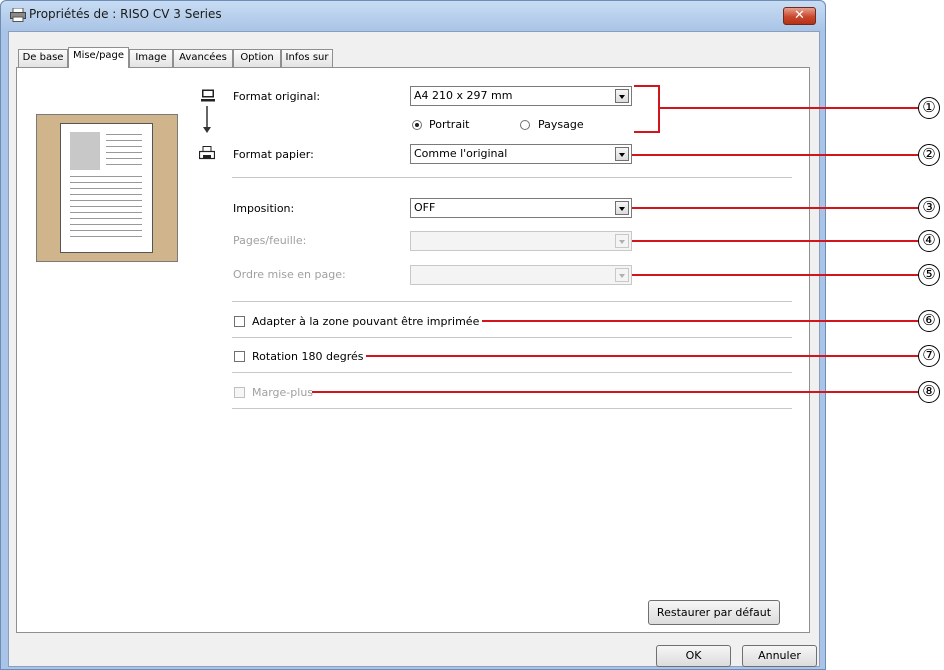  What do you see at coordinates (273, 154) in the screenshot?
I see `format-papier-label: Format papier:` at bounding box center [273, 154].